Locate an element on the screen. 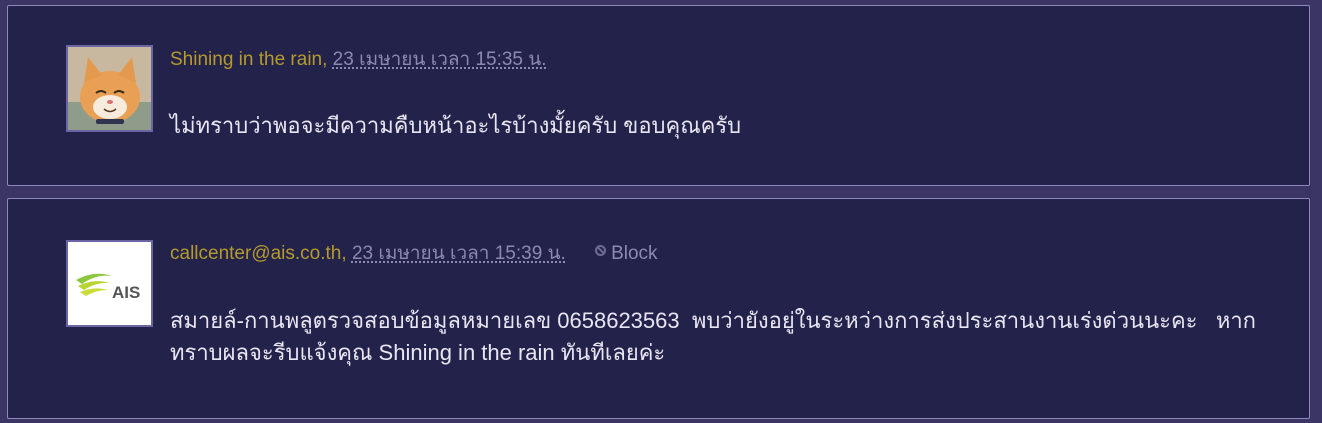 The width and height of the screenshot is (1322, 423). comment-author: callcenter@ais.co.th is located at coordinates (255, 253).